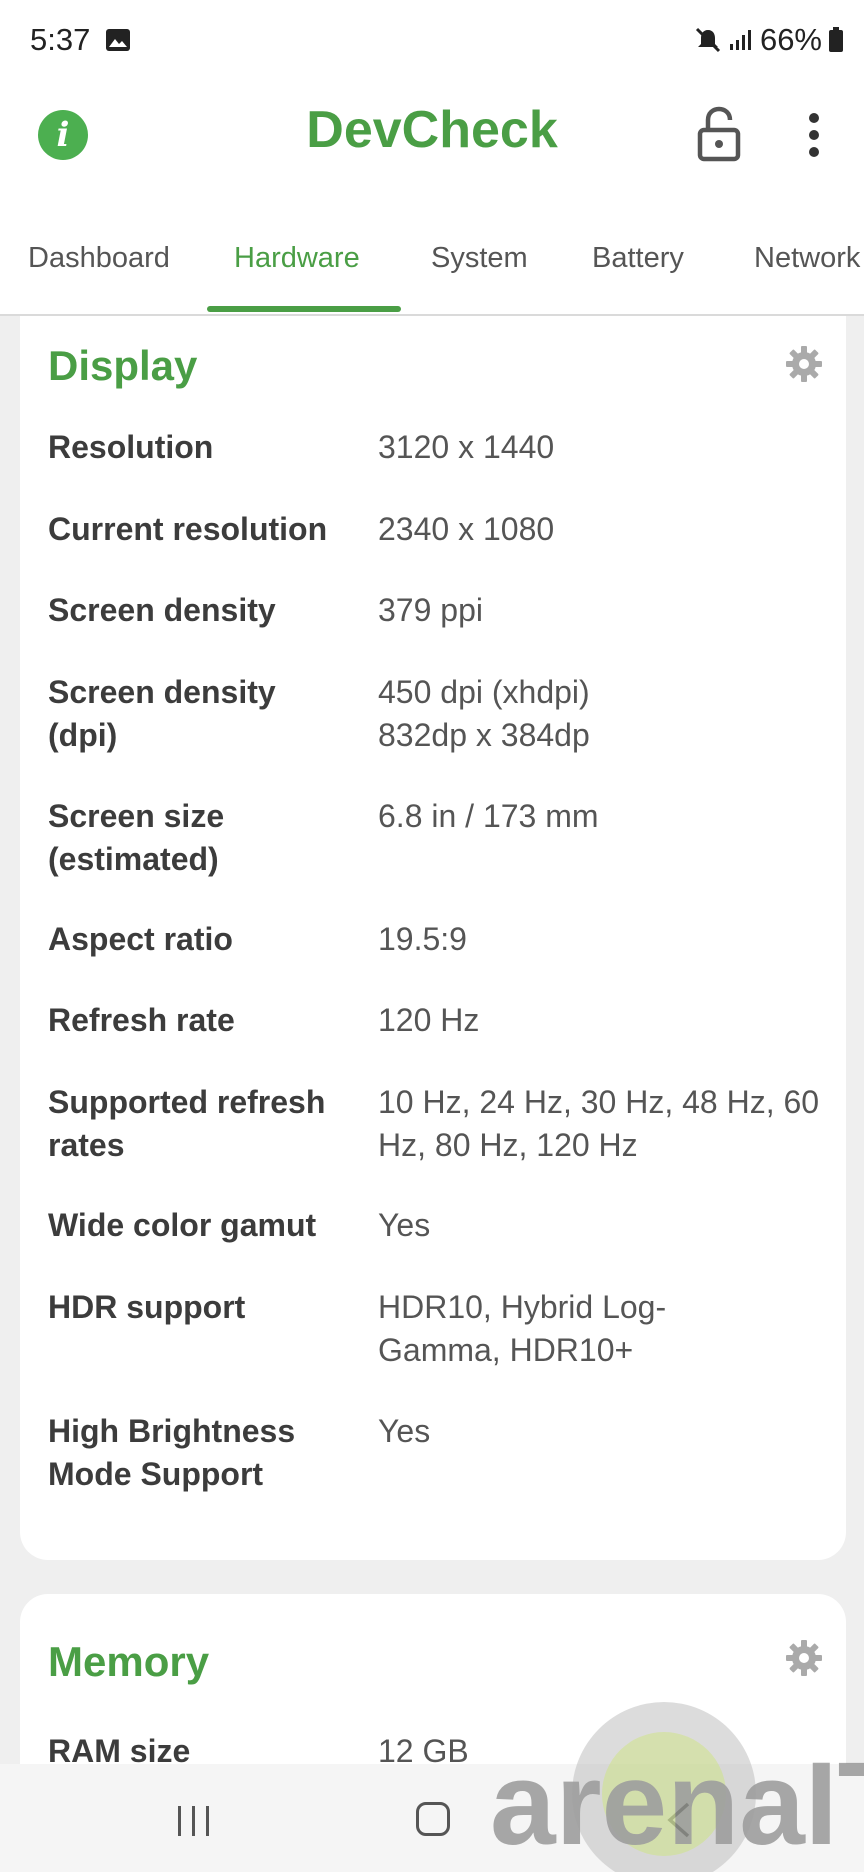  I want to click on more-options-icon, so click(814, 135).